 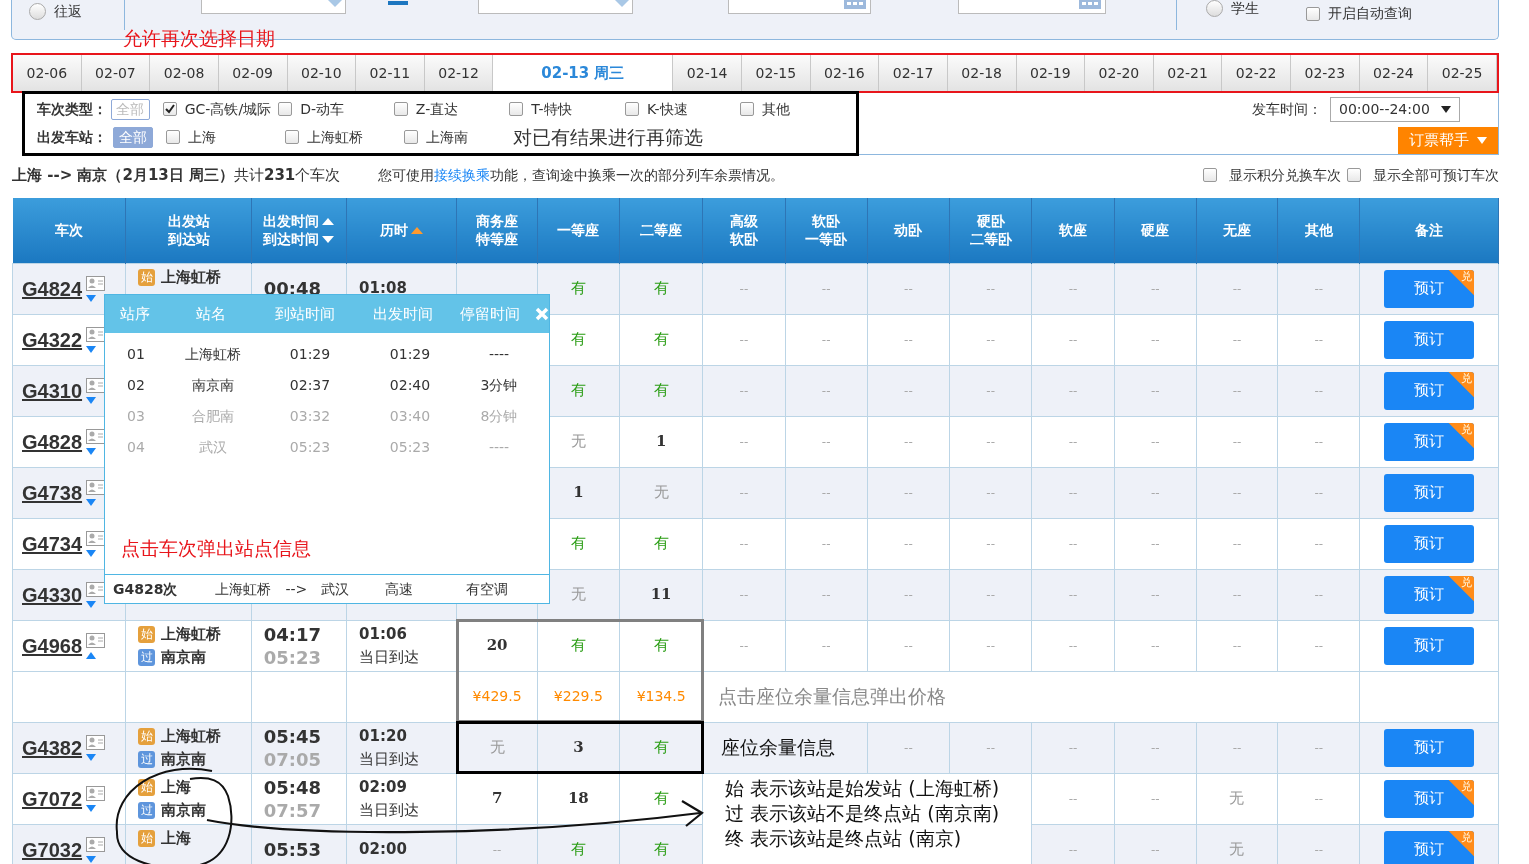 I want to click on annotation-text: 座位余量信息, so click(x=778, y=747).